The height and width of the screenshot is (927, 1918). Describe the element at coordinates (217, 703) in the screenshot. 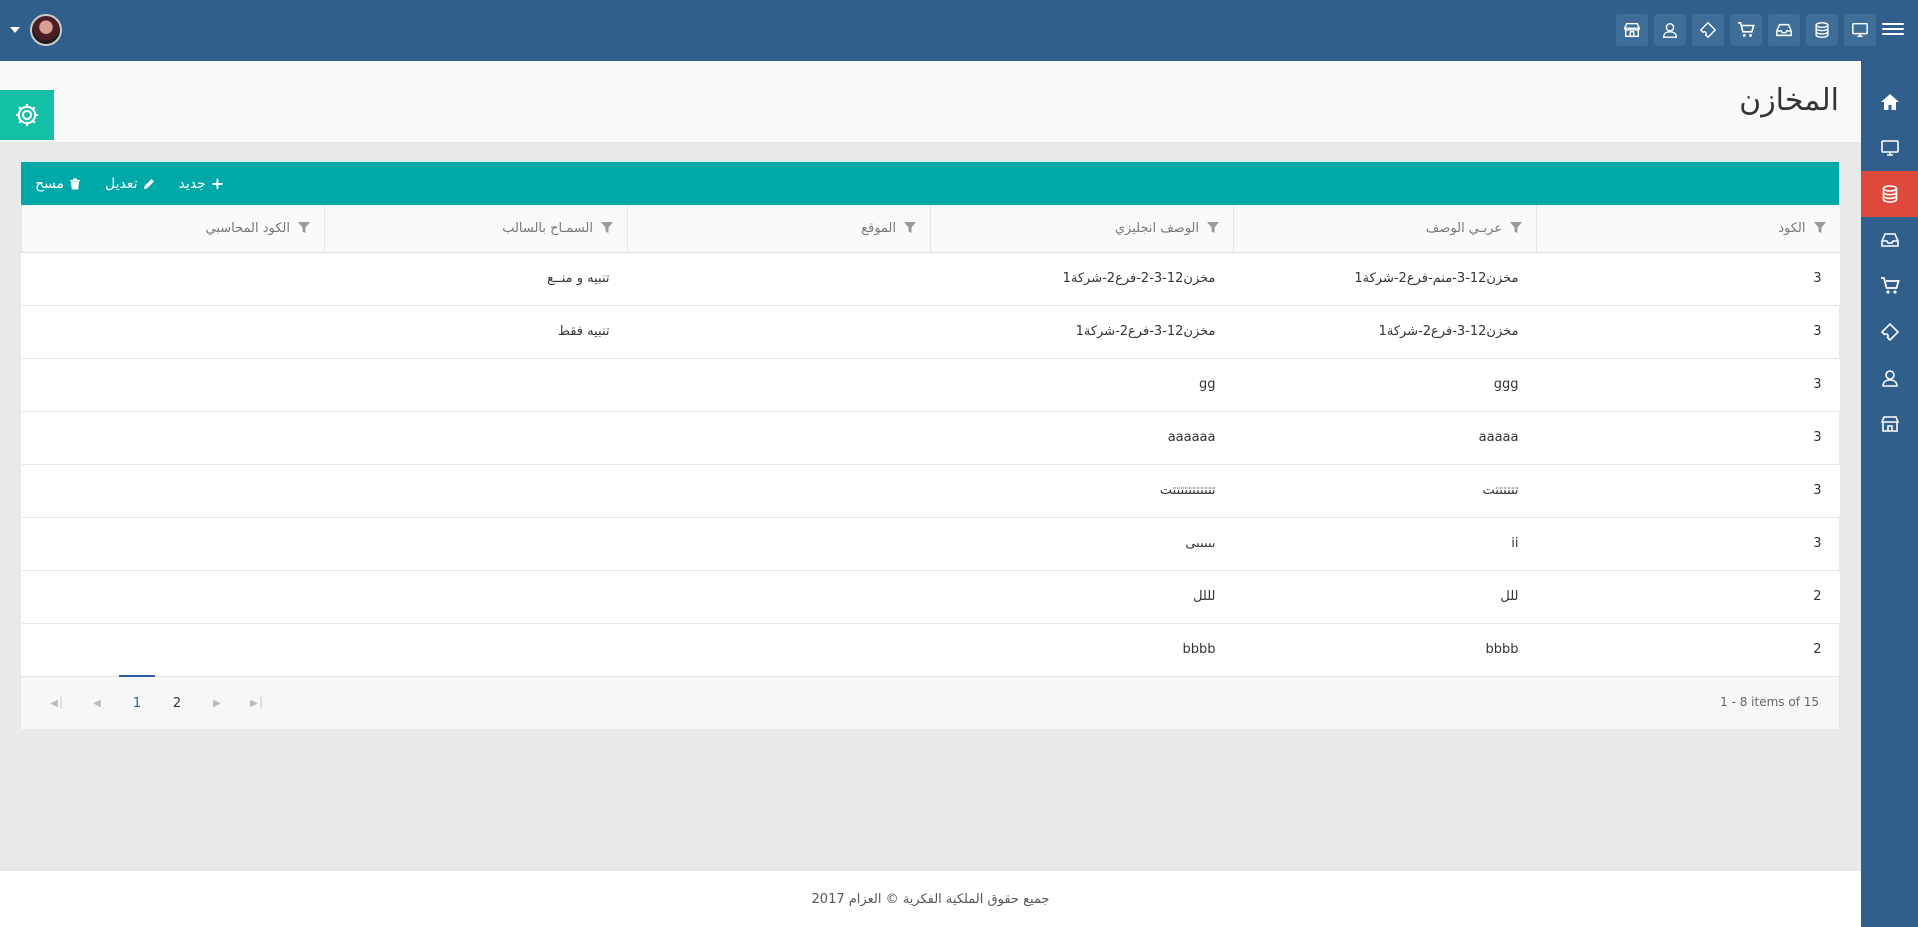

I see `next-page-icon: ▶` at that location.